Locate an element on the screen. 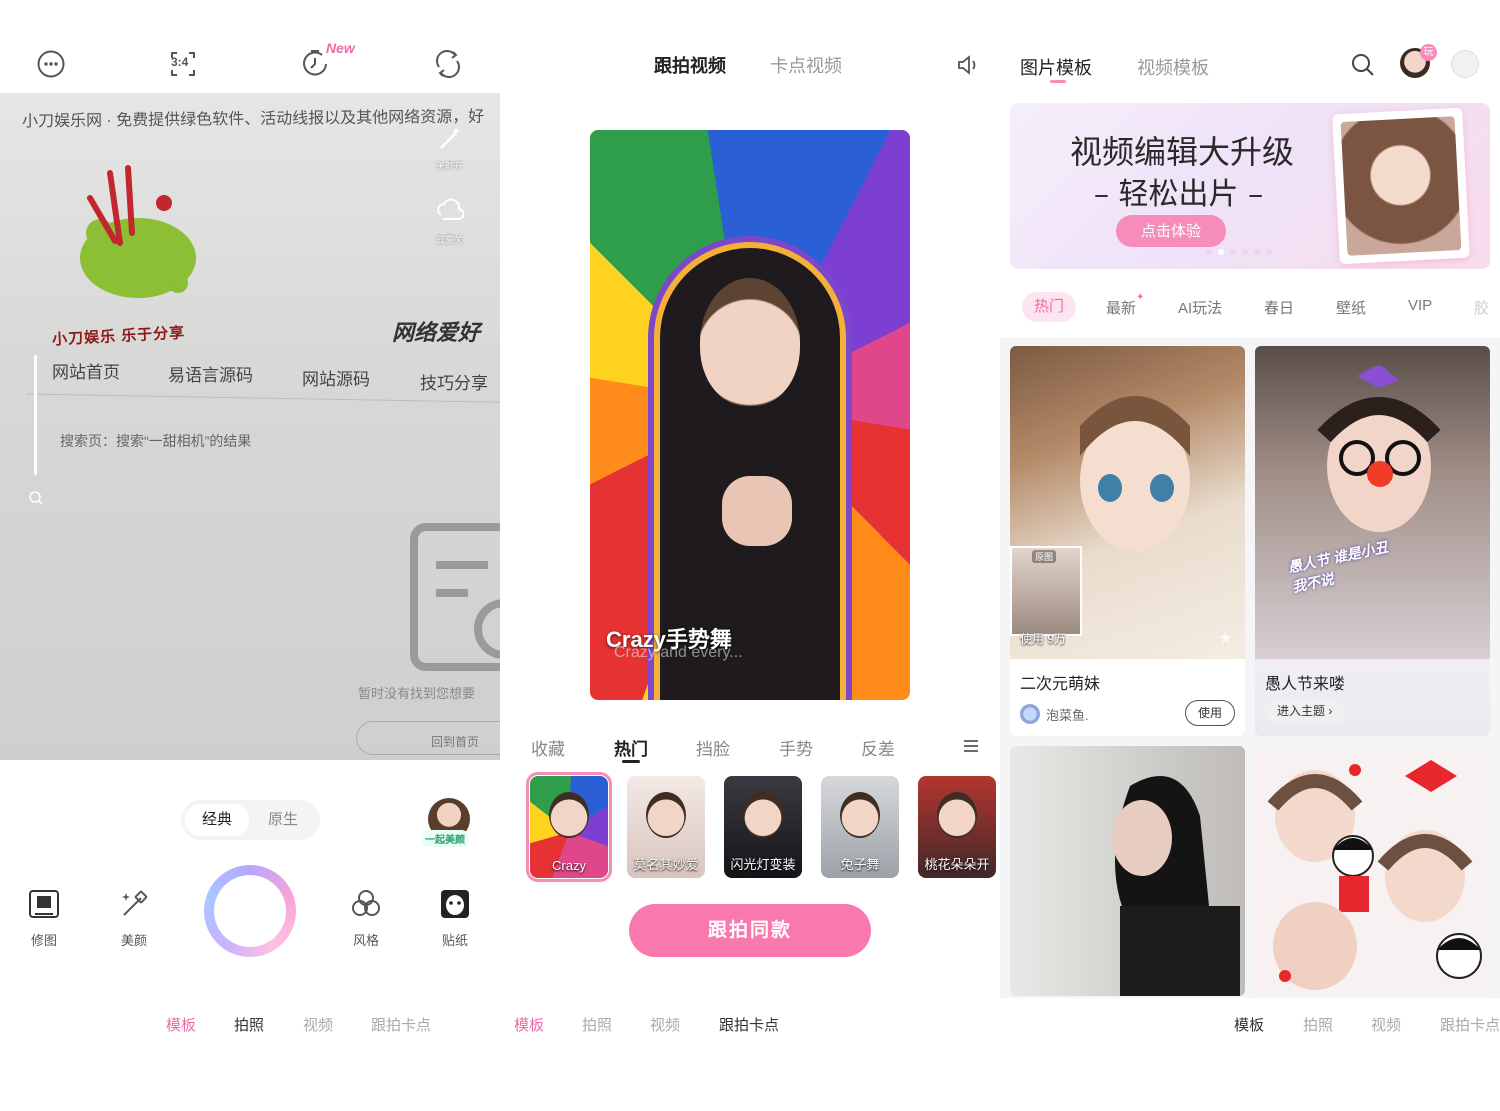 The image size is (1500, 1111). sticker-icon is located at coordinates (455, 904).